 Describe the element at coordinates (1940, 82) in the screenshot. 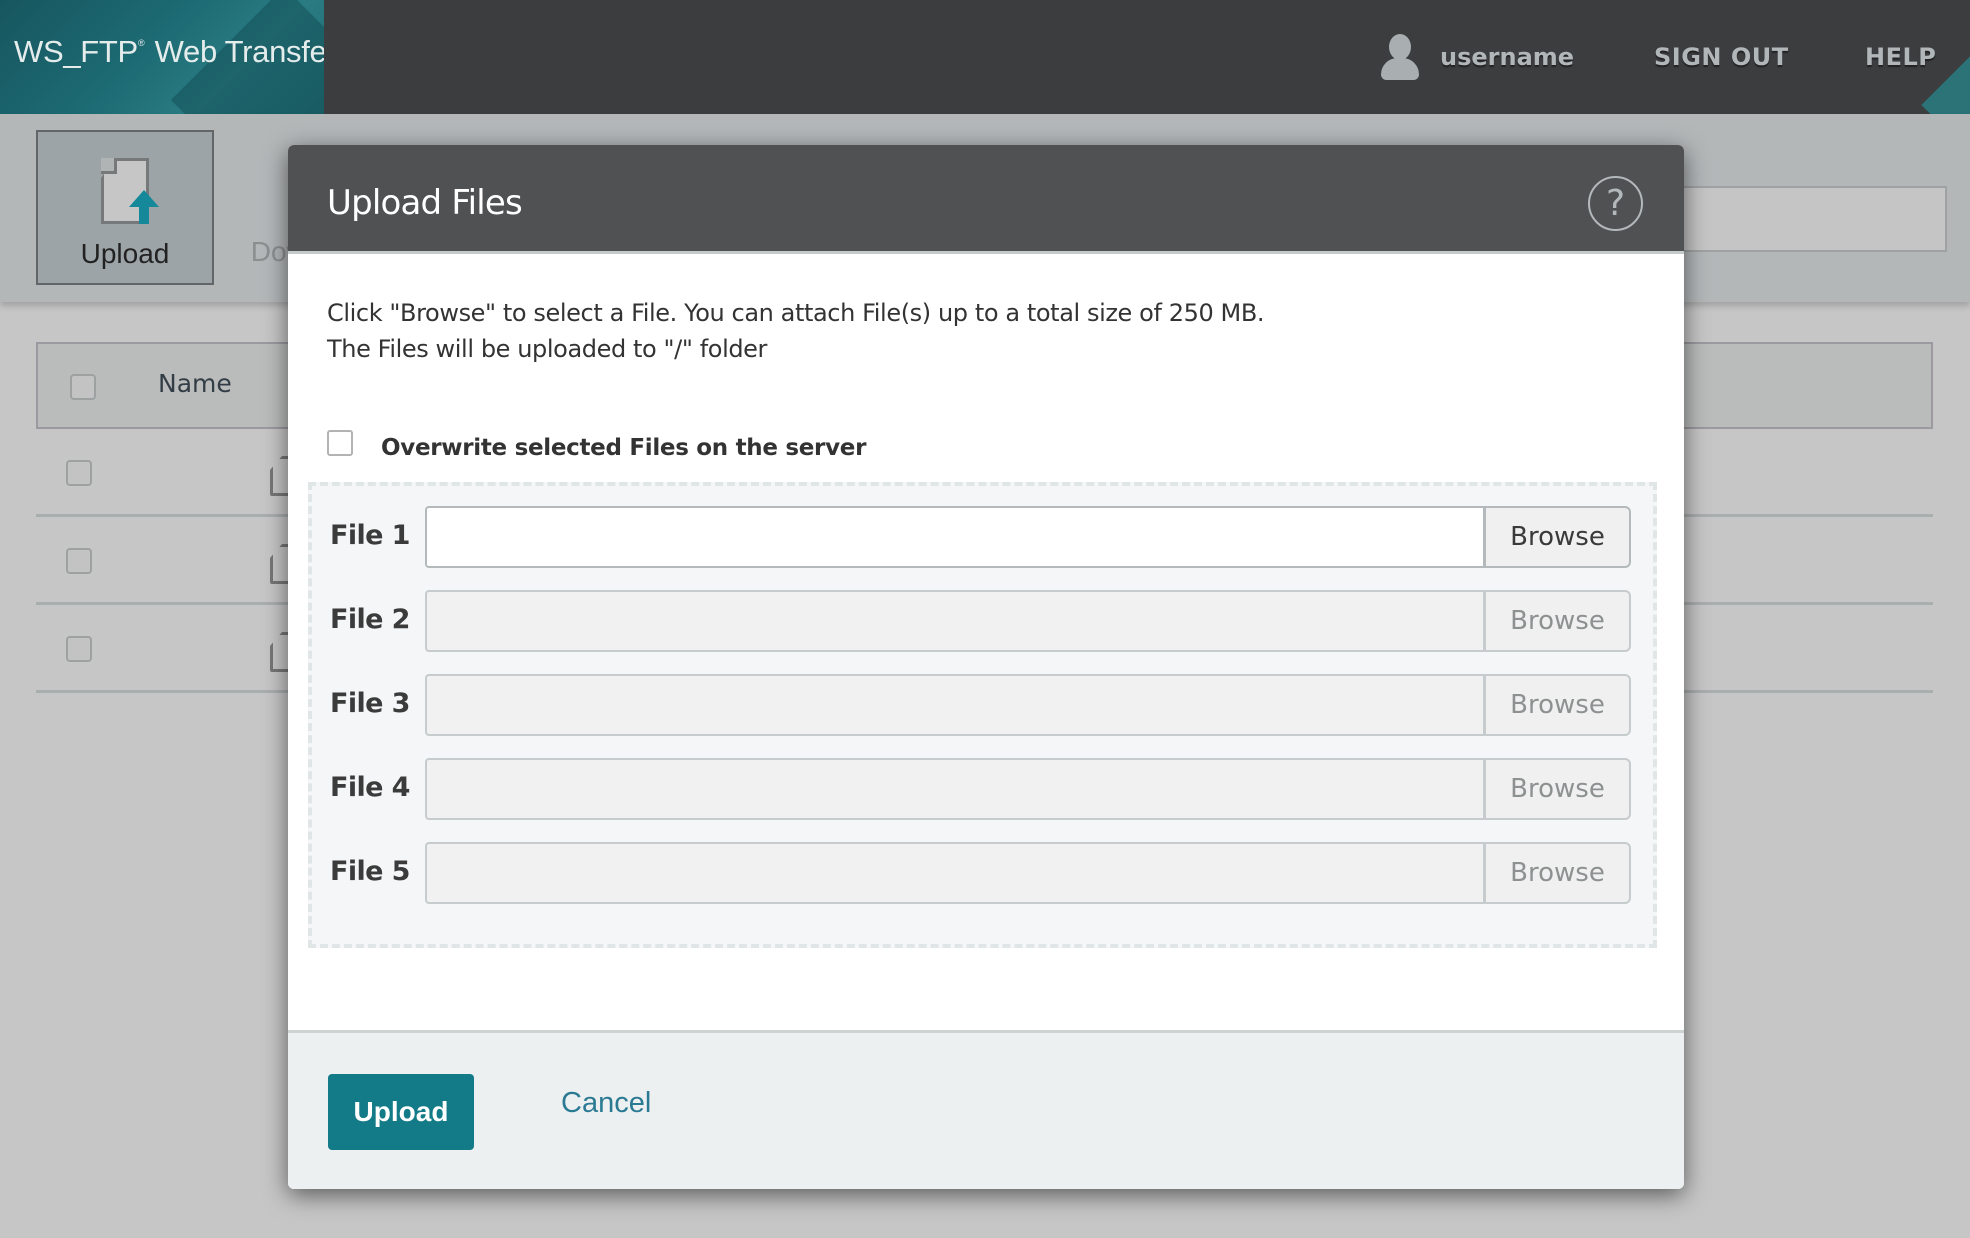

I see `corner-decoration` at that location.